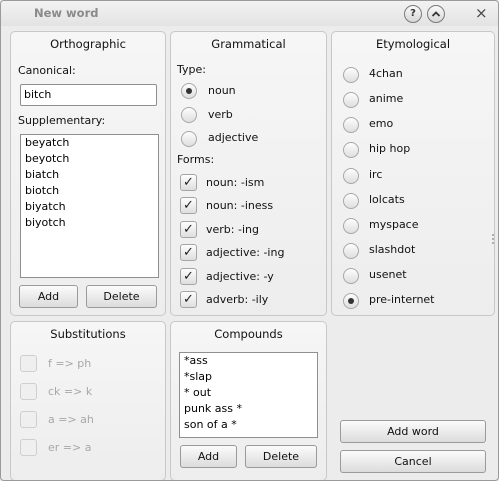 Image resolution: width=499 pixels, height=481 pixels. What do you see at coordinates (281, 456) in the screenshot?
I see `compounds-delete-button: Delete` at bounding box center [281, 456].